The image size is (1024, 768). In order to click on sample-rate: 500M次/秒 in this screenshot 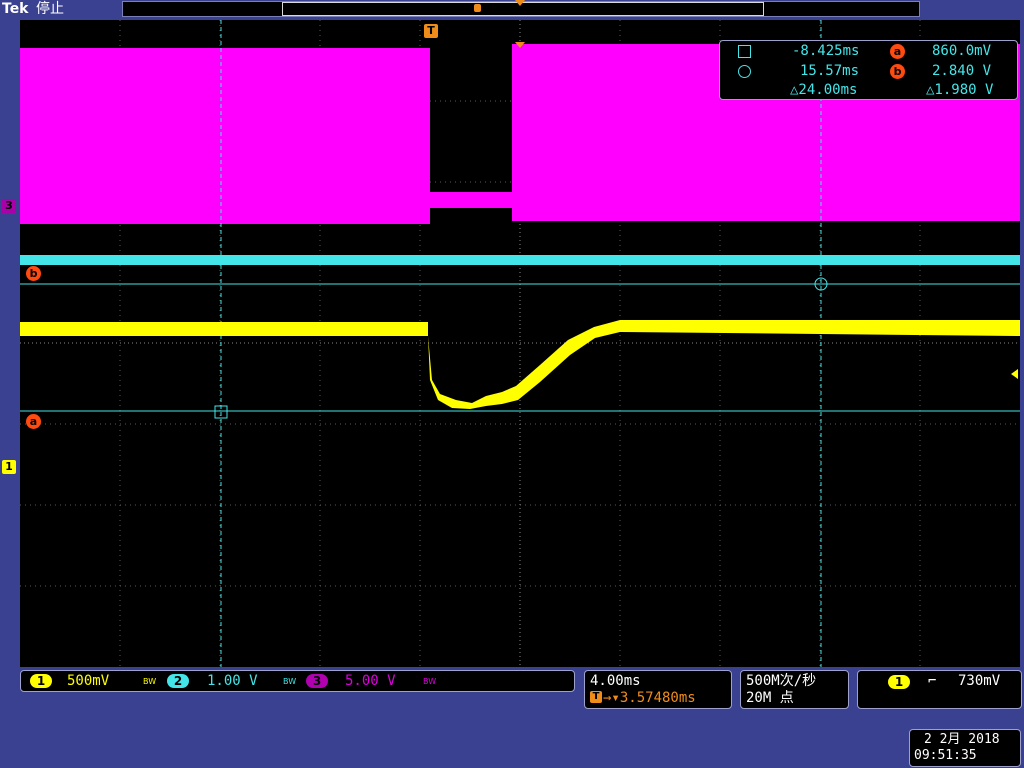, I will do `click(781, 681)`.